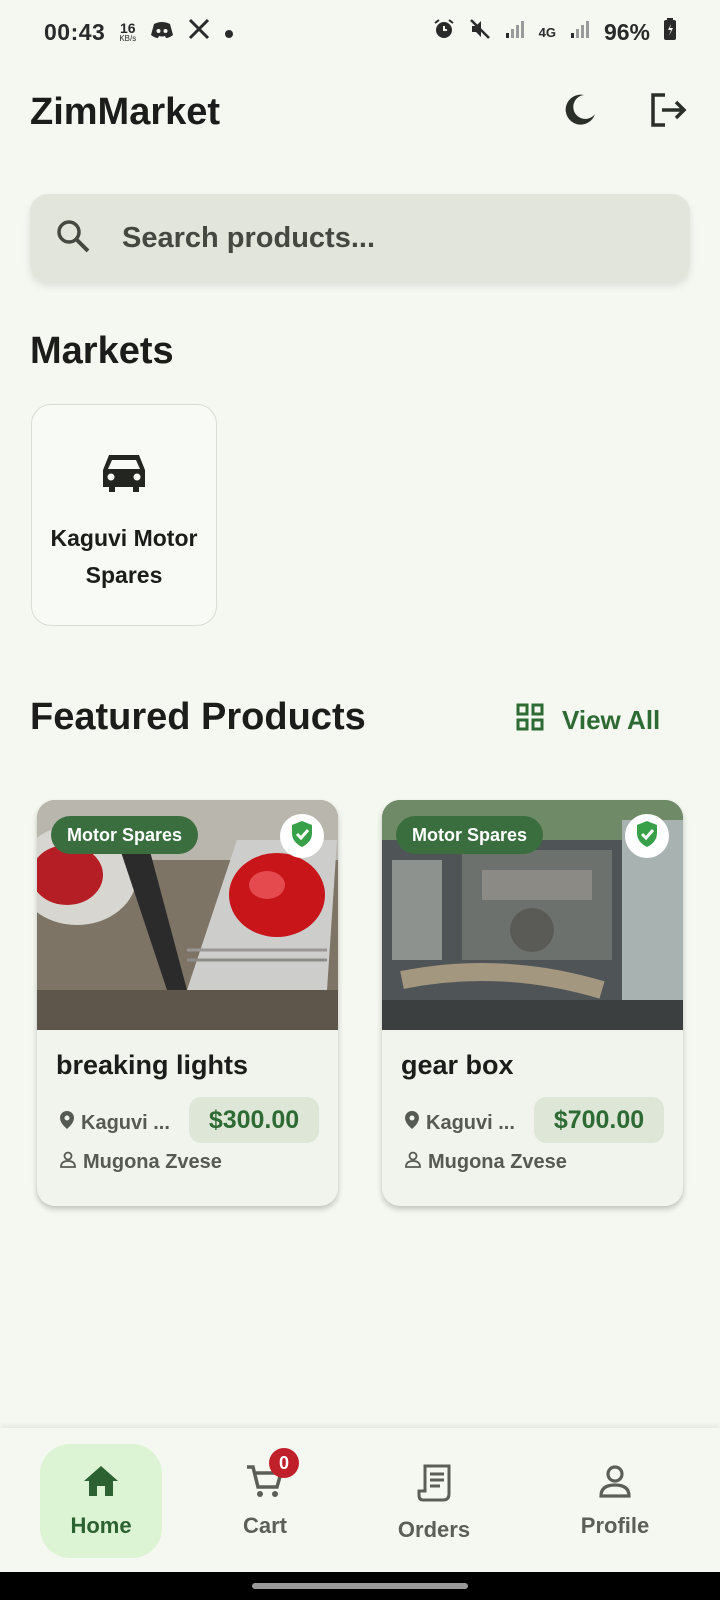  What do you see at coordinates (73, 238) in the screenshot?
I see `search-icon` at bounding box center [73, 238].